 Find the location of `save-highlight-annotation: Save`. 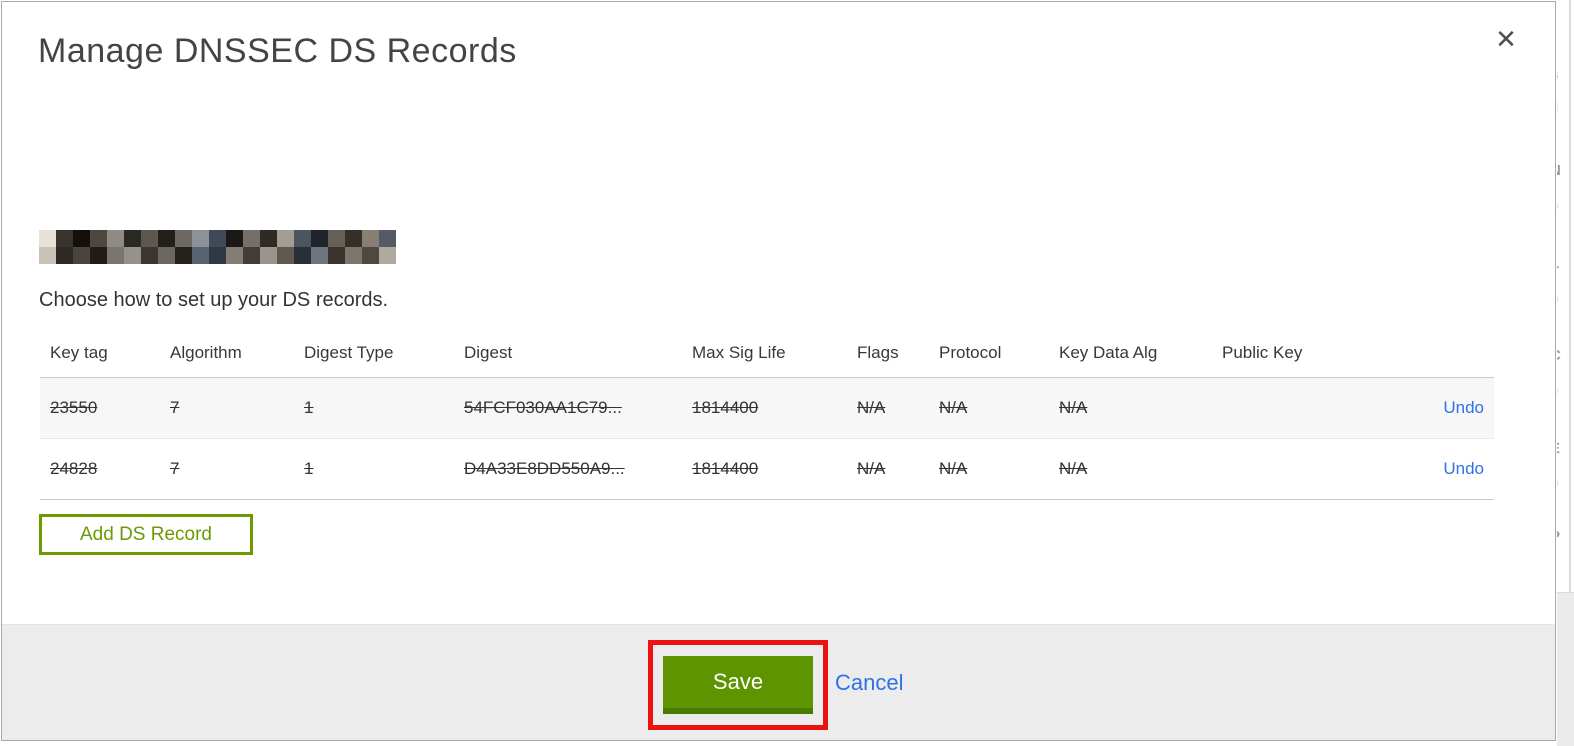

save-highlight-annotation: Save is located at coordinates (738, 685).